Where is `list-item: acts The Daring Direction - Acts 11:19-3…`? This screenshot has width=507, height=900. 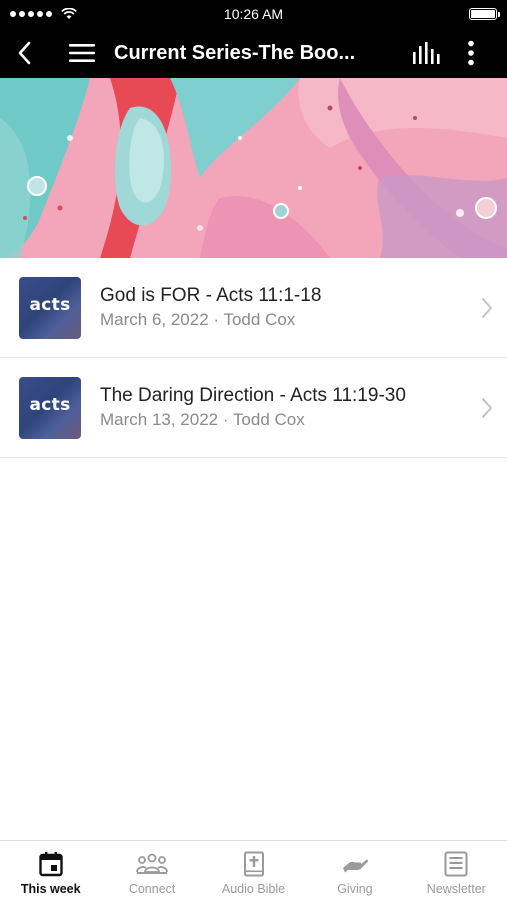 list-item: acts The Daring Direction - Acts 11:19-3… is located at coordinates (253, 408).